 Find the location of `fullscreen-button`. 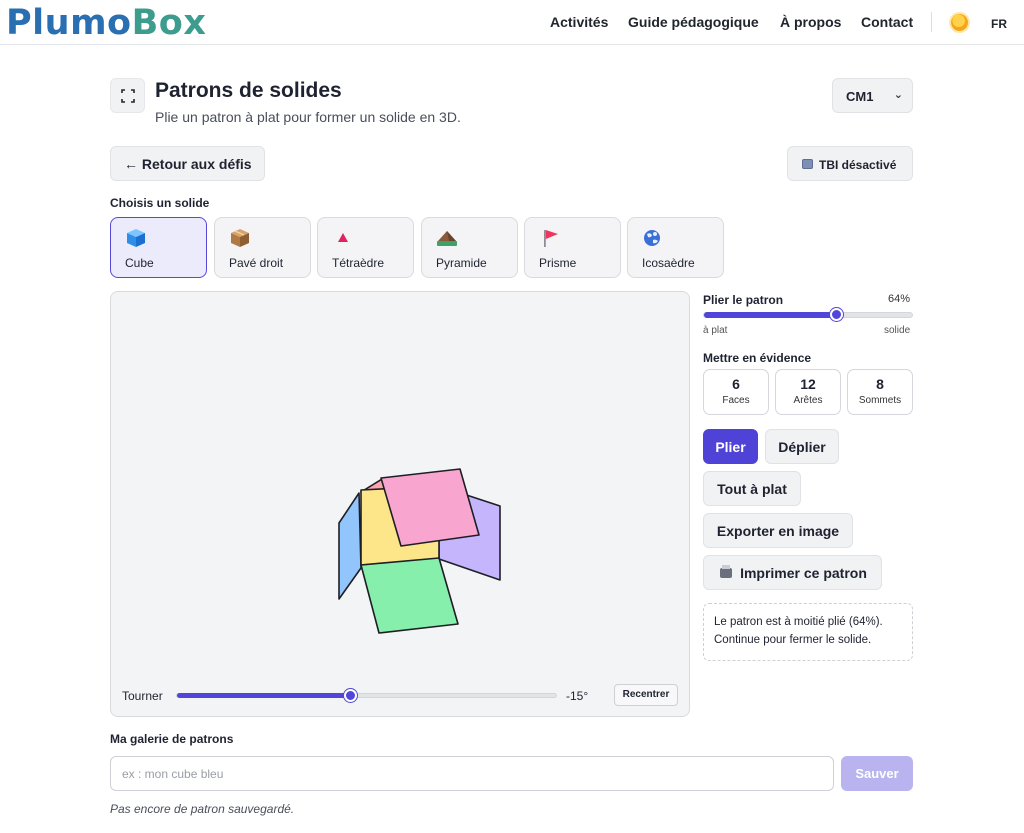

fullscreen-button is located at coordinates (127, 95).